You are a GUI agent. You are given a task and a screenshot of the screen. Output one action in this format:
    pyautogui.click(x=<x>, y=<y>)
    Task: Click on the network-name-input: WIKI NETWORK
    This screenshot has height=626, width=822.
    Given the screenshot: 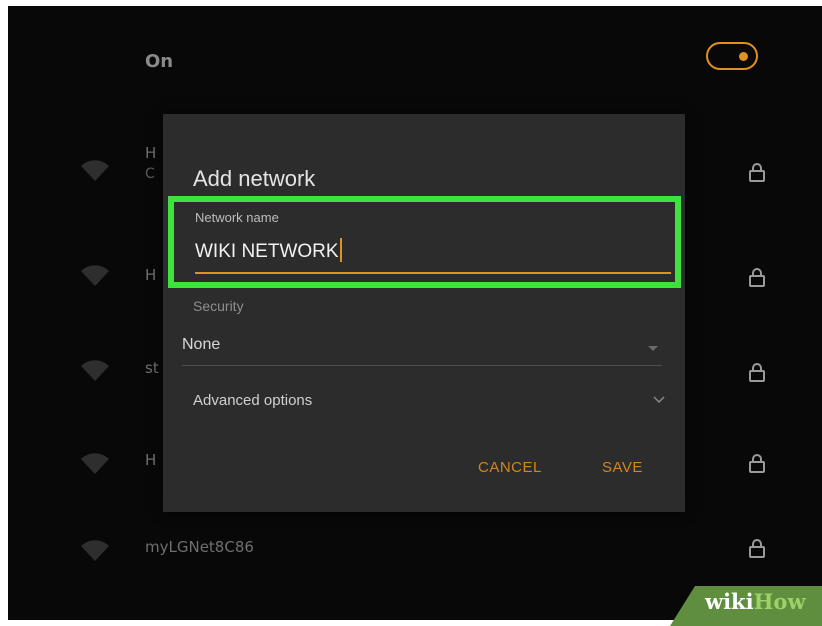 What is the action you would take?
    pyautogui.click(x=268, y=250)
    